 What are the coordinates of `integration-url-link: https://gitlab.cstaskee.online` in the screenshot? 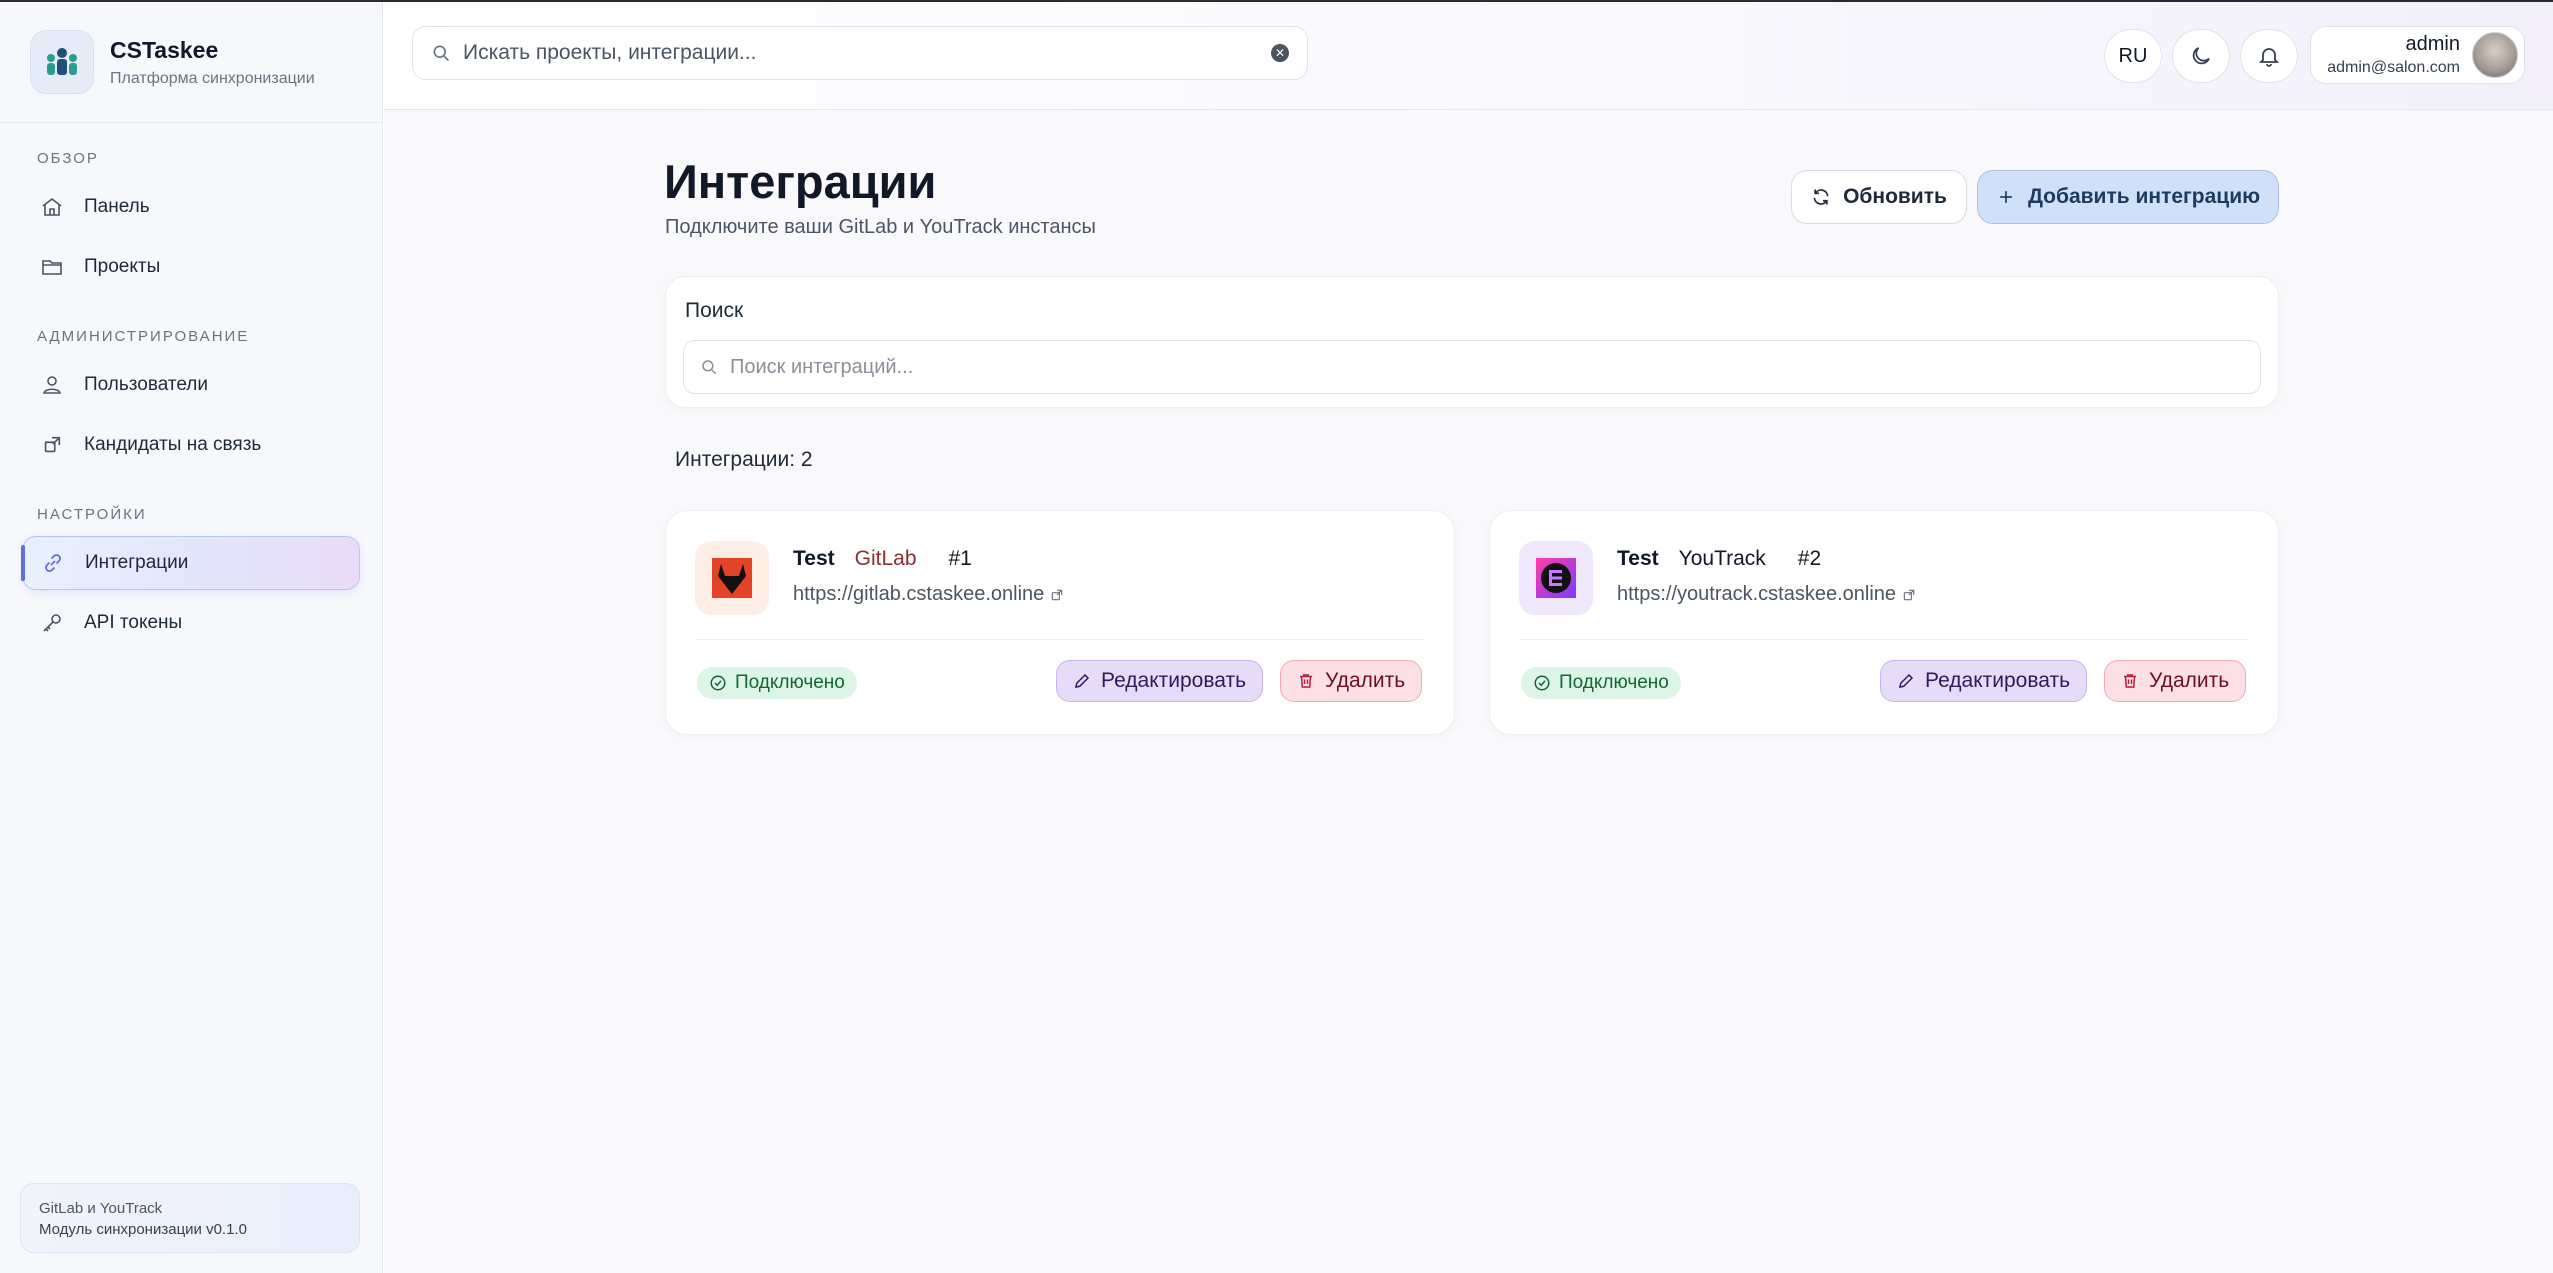 It's located at (928, 594).